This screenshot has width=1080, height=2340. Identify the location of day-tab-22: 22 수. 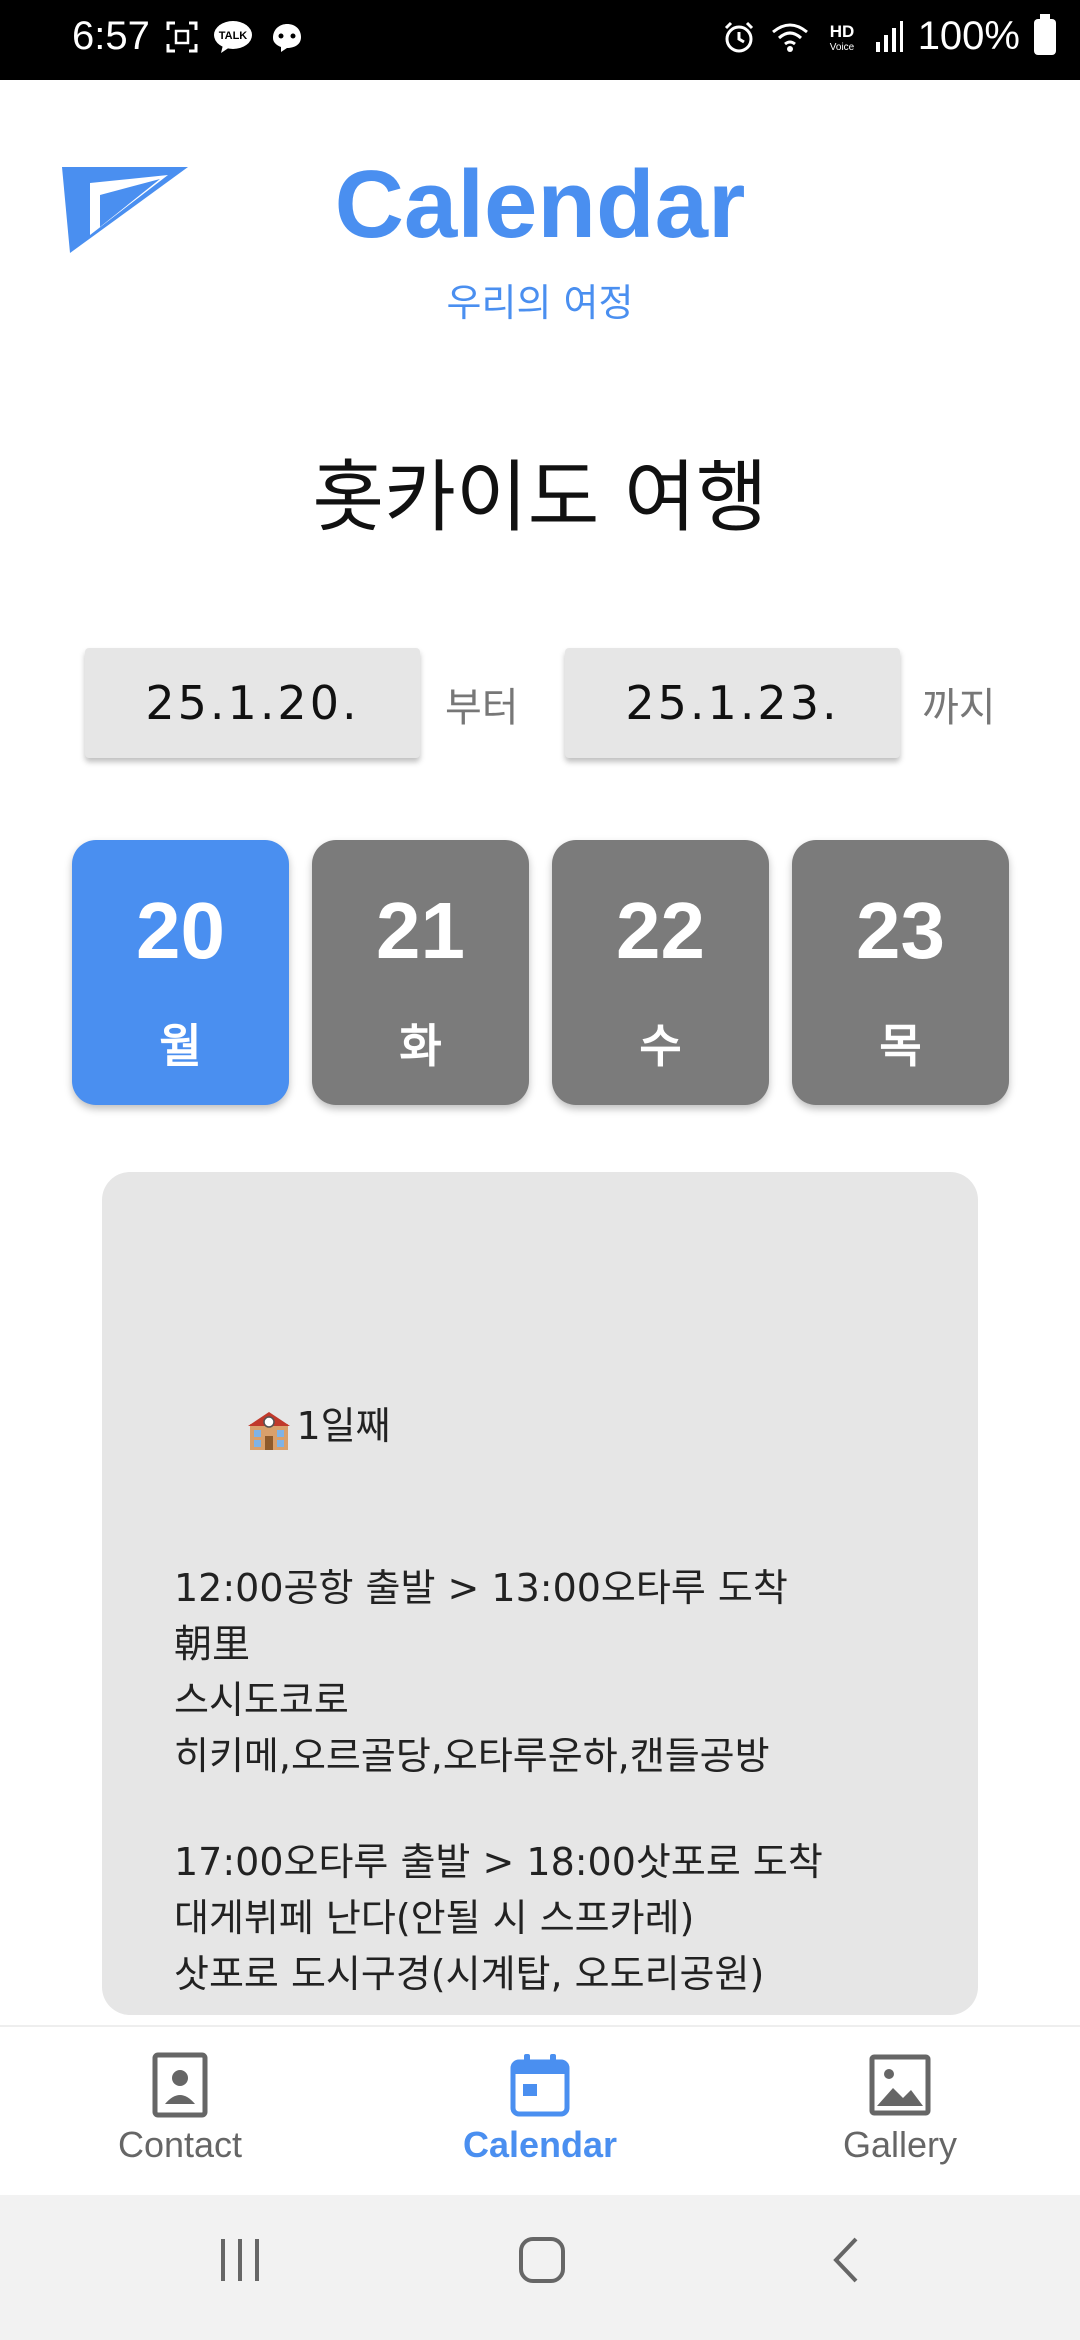
(660, 972).